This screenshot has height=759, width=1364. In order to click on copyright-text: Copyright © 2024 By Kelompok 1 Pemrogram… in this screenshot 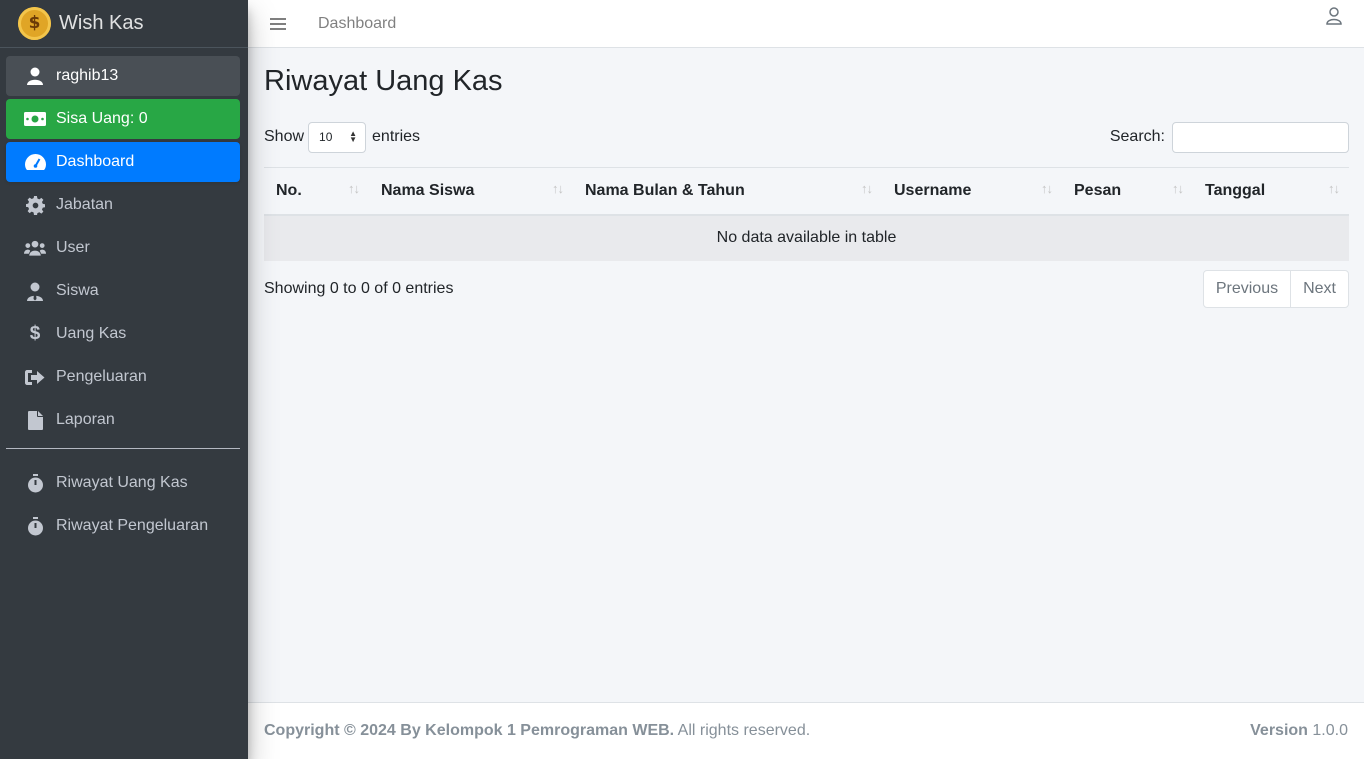, I will do `click(469, 730)`.